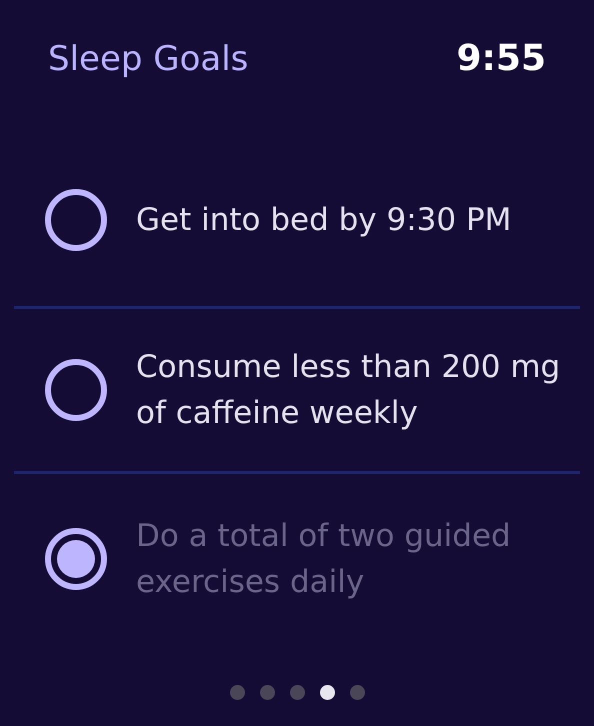  What do you see at coordinates (148, 59) in the screenshot?
I see `app-title: Sleep Goals` at bounding box center [148, 59].